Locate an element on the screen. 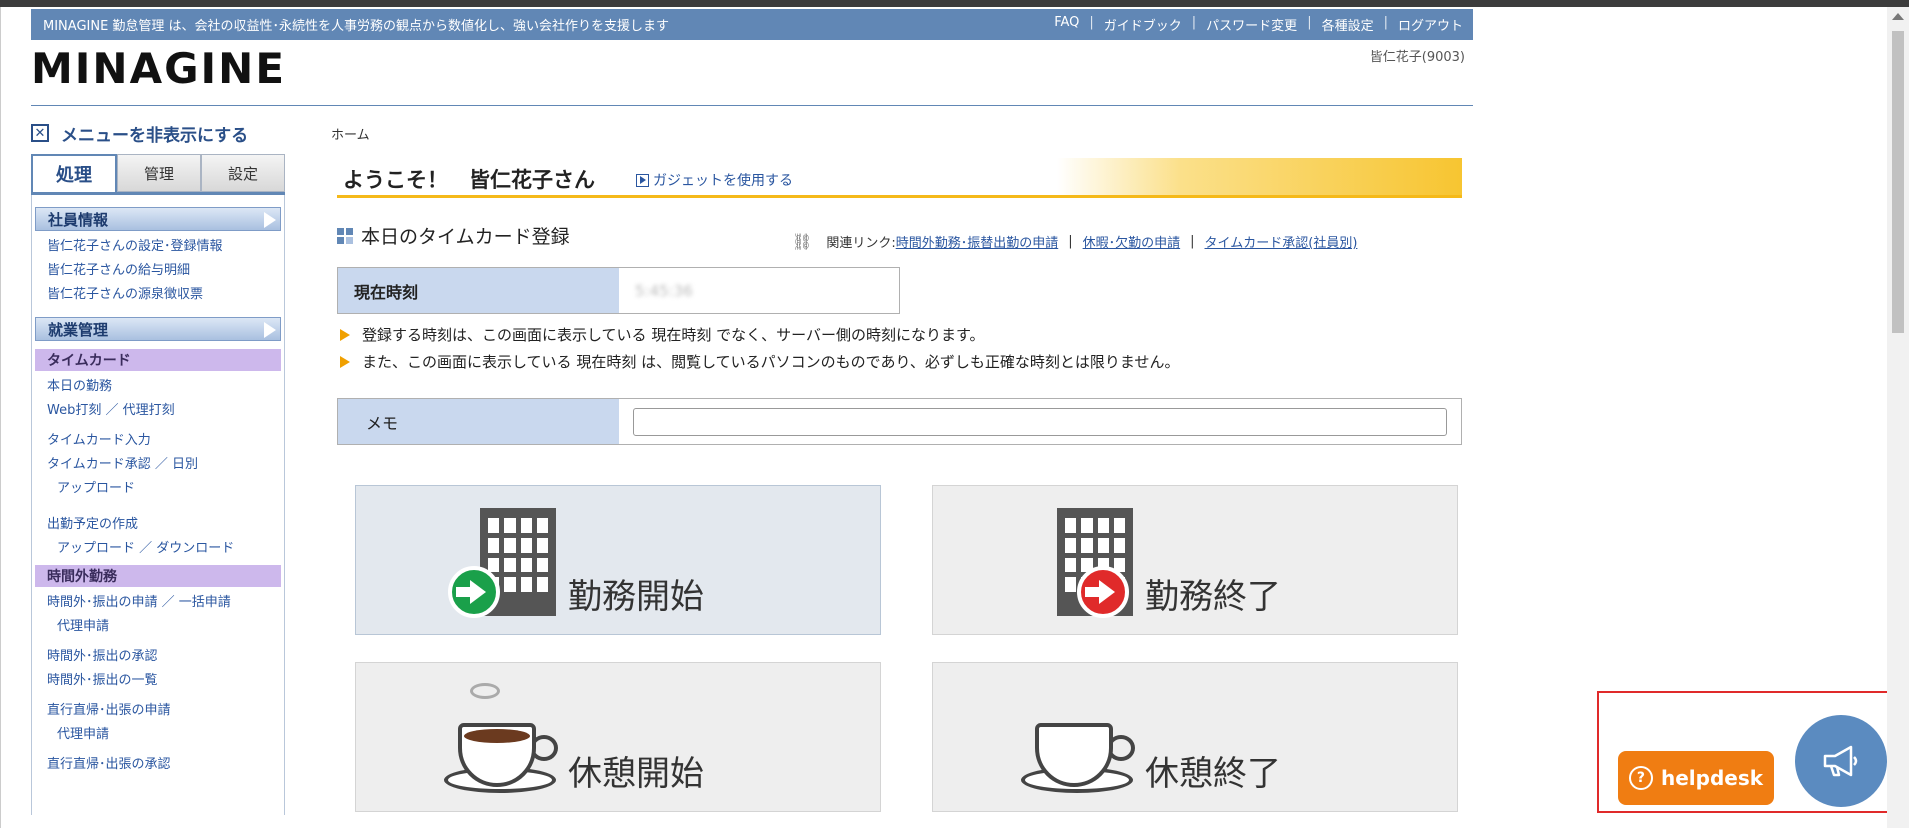  welcome-underline is located at coordinates (899, 196).